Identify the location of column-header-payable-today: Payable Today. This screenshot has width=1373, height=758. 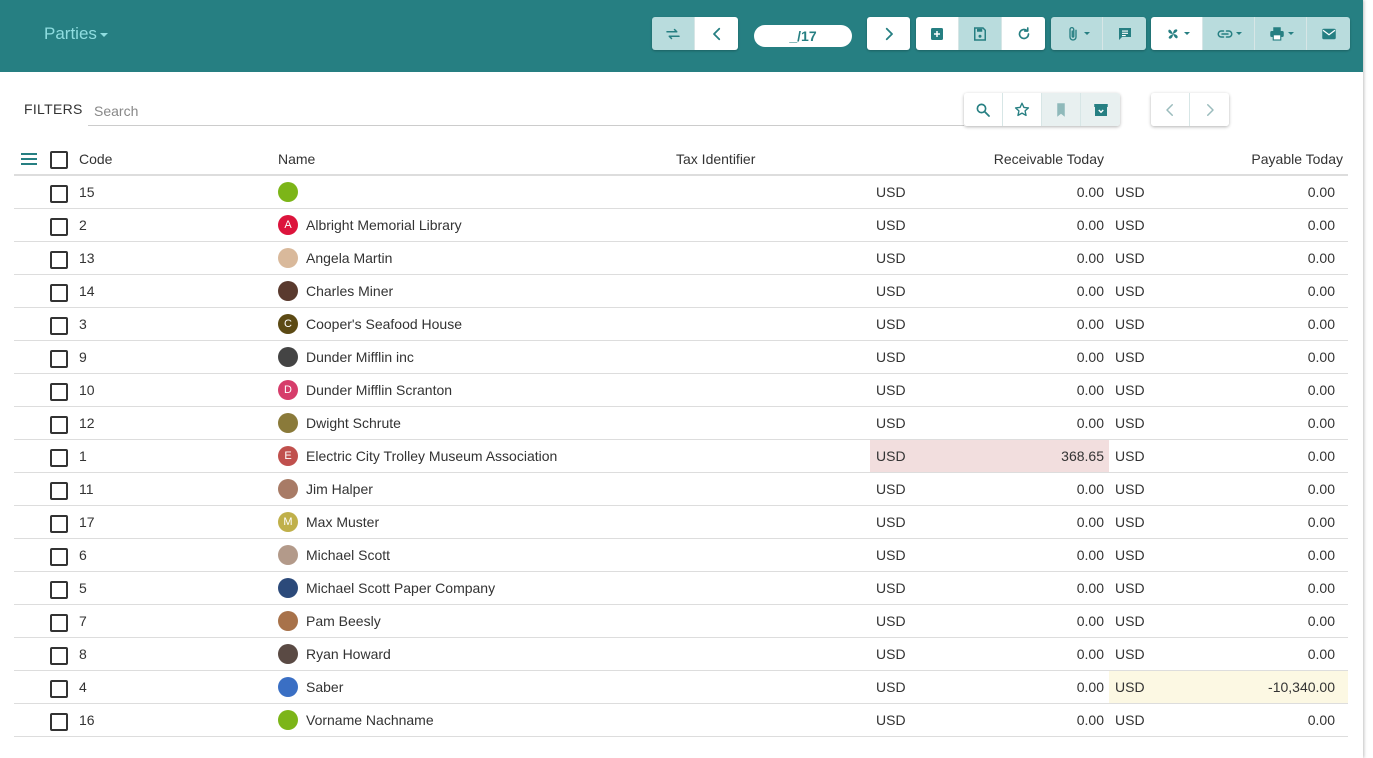
(1228, 158).